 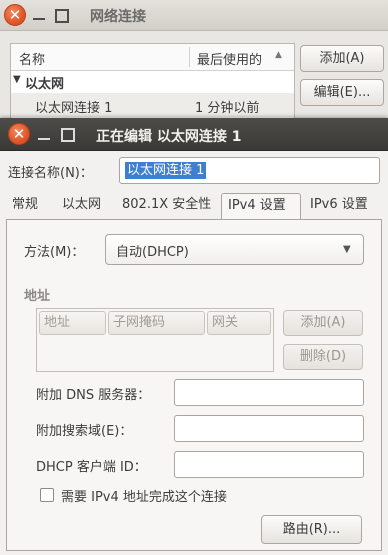 I want to click on netmask-column-header: 子网掩码, so click(x=156, y=323).